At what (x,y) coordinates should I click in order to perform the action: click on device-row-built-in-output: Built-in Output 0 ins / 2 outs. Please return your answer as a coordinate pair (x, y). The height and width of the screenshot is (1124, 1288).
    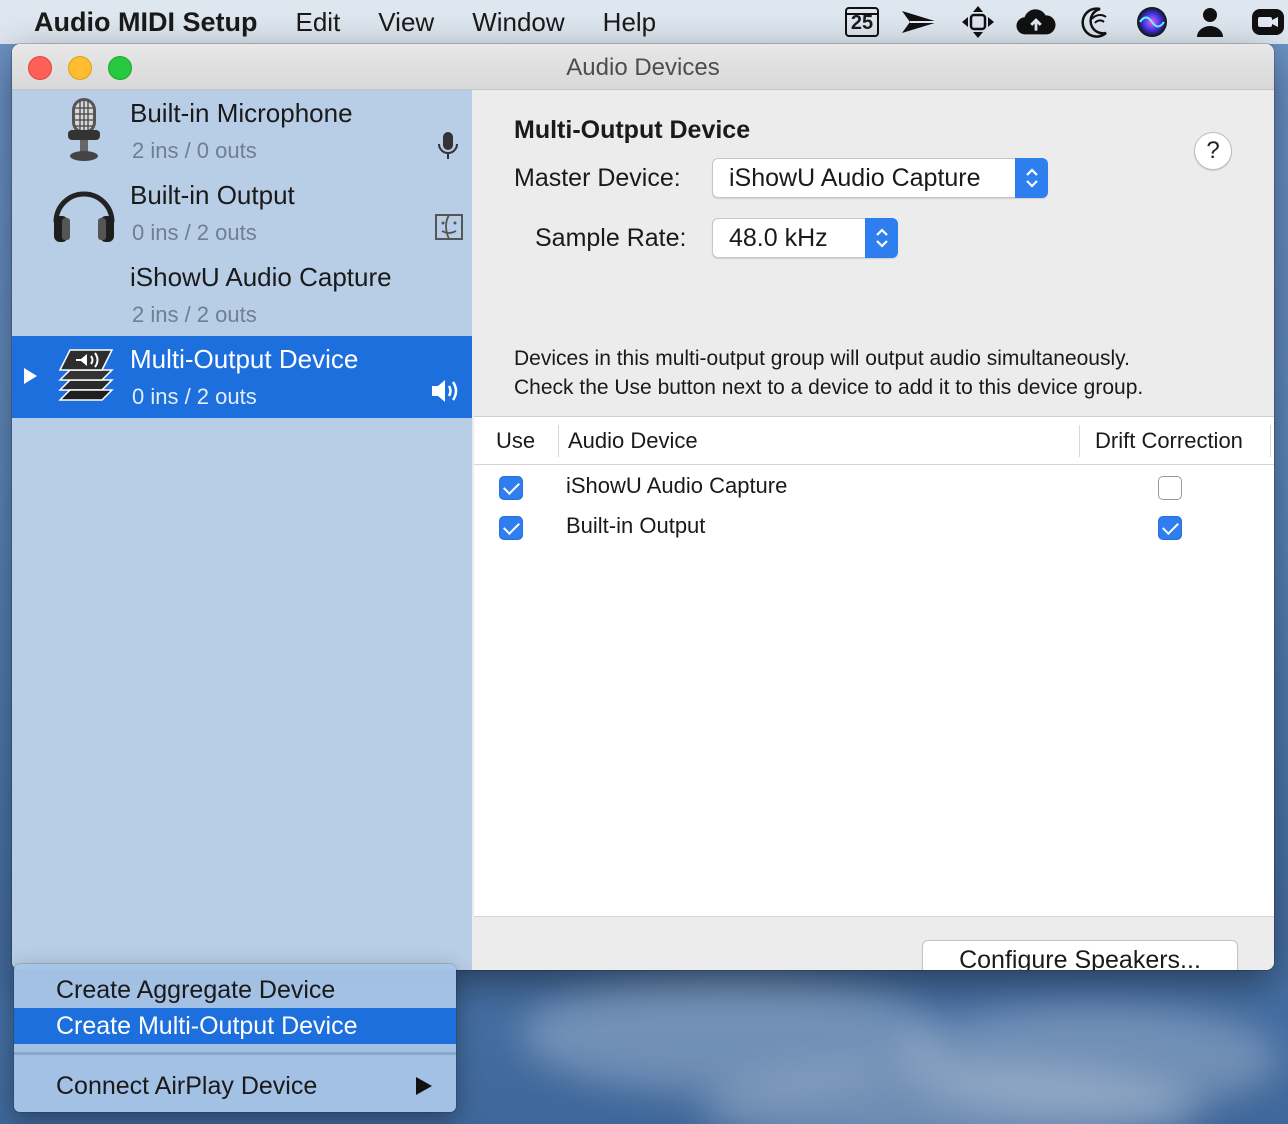
    Looking at the image, I should click on (242, 213).